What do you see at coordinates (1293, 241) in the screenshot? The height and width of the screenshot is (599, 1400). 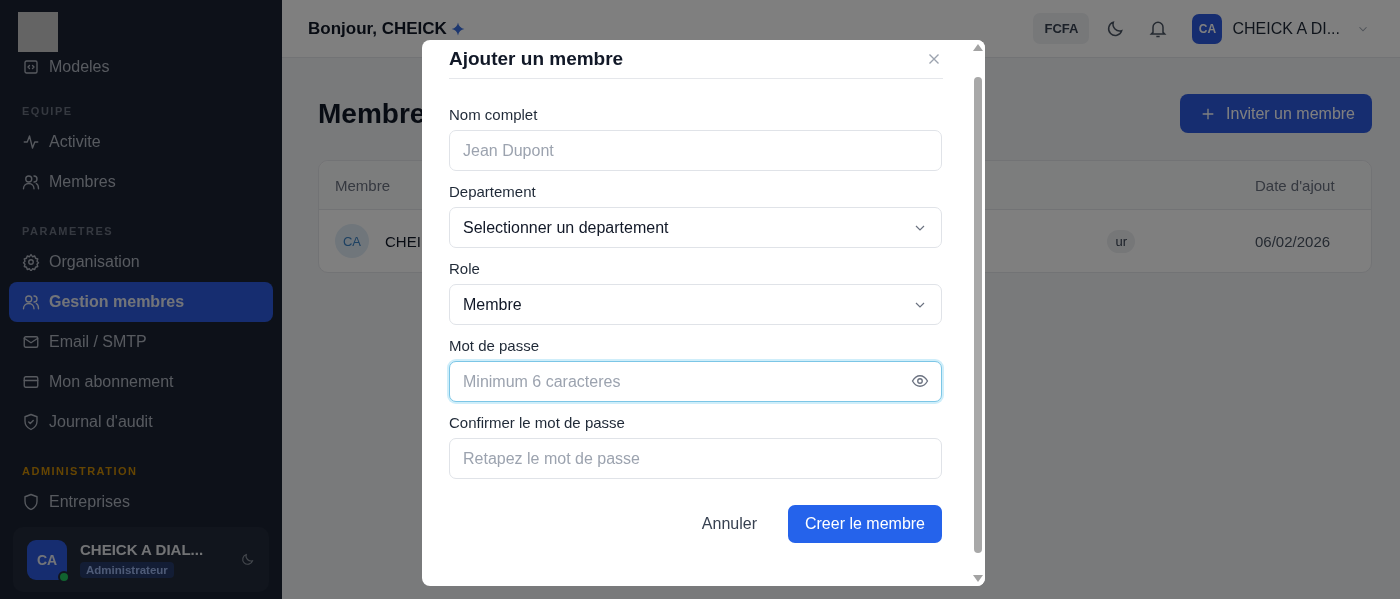 I see `table-cell: 06/02/2026` at bounding box center [1293, 241].